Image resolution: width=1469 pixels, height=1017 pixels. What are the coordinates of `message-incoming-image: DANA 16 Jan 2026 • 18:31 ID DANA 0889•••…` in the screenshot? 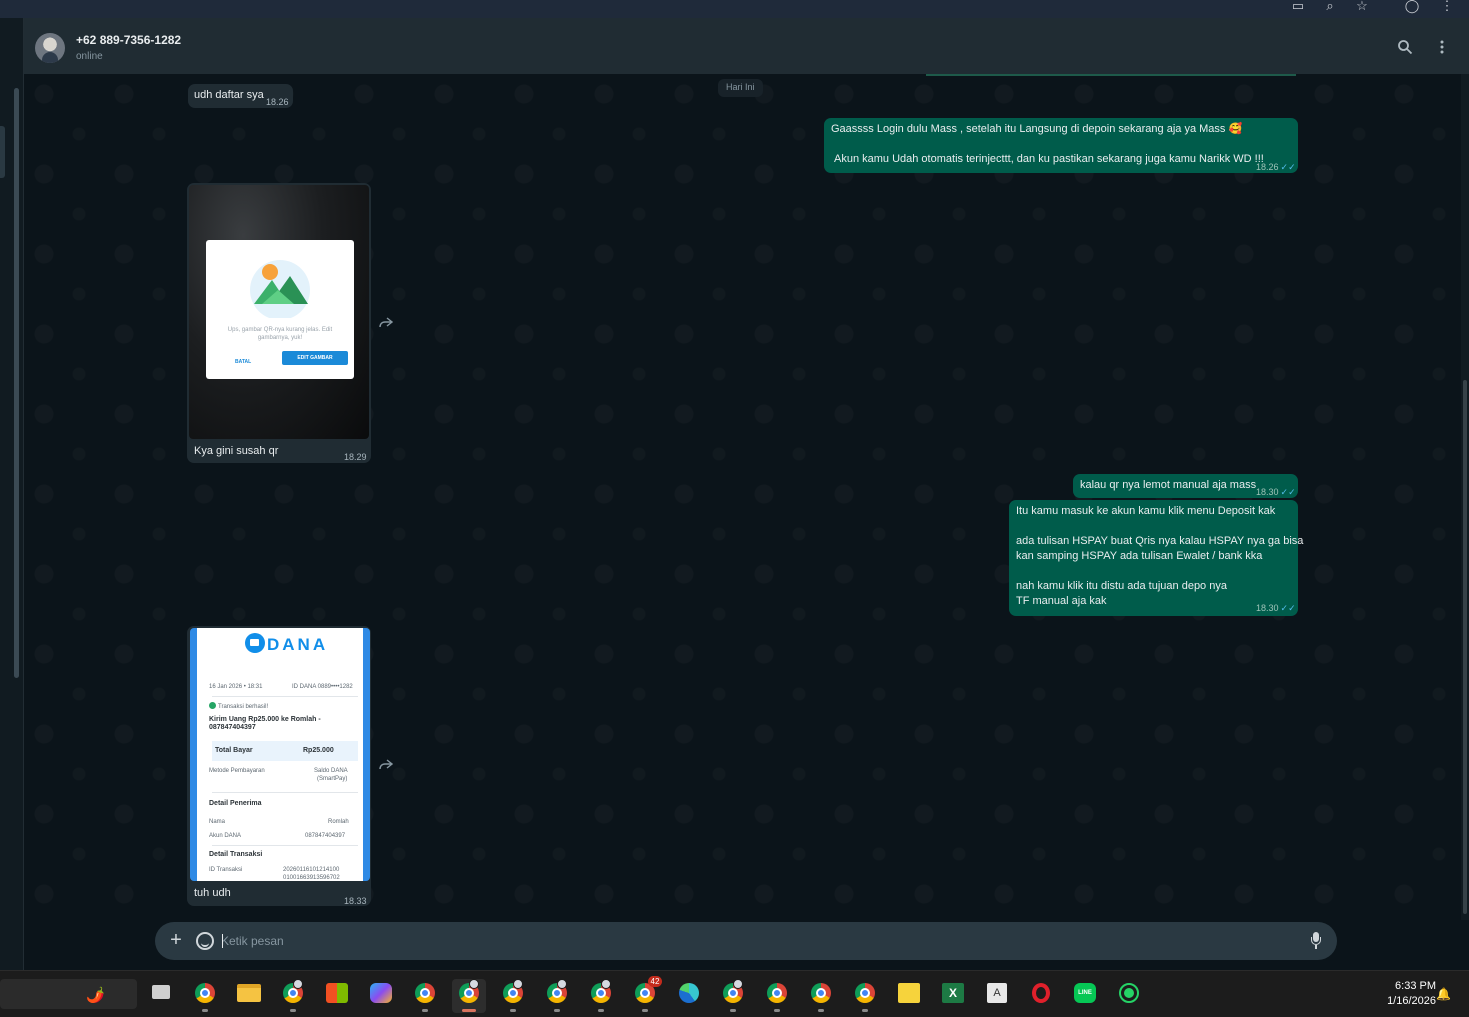 It's located at (279, 766).